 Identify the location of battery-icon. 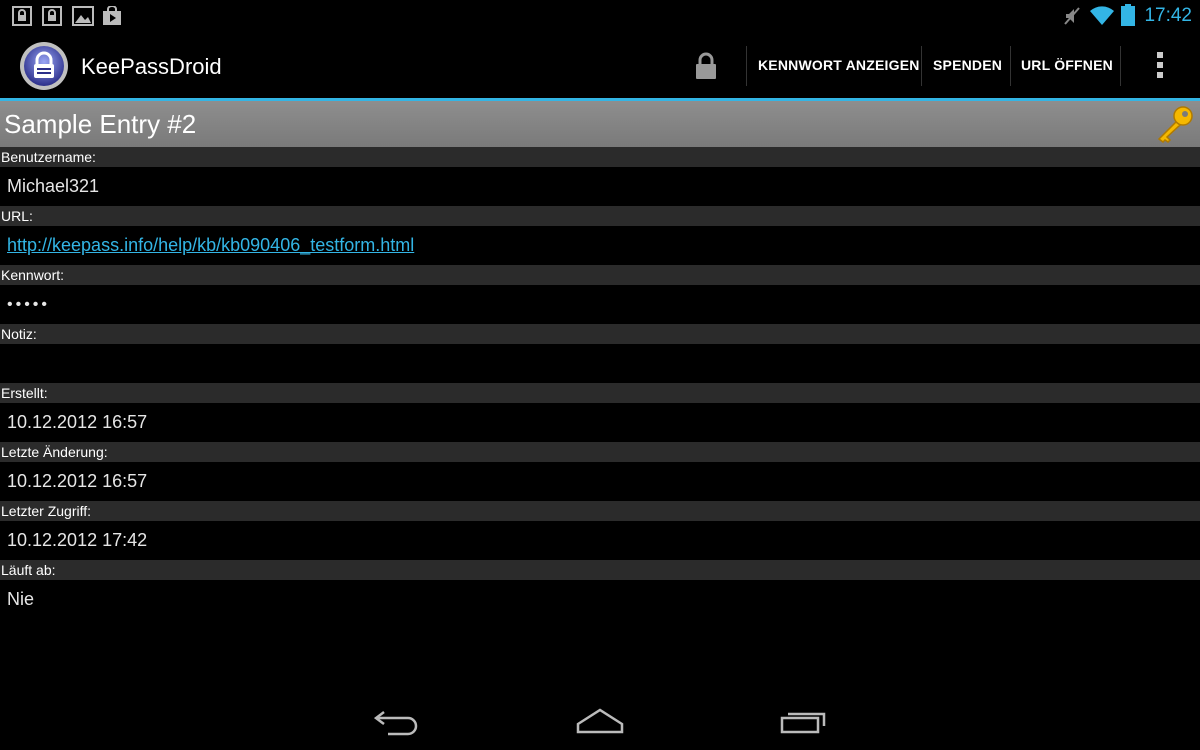
(1128, 15).